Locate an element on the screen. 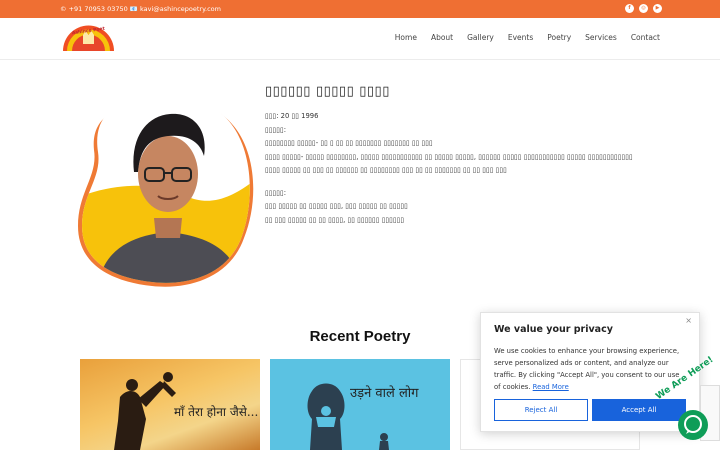 The height and width of the screenshot is (450, 720). poetry-card: उड़ने वाले लोग is located at coordinates (360, 404).